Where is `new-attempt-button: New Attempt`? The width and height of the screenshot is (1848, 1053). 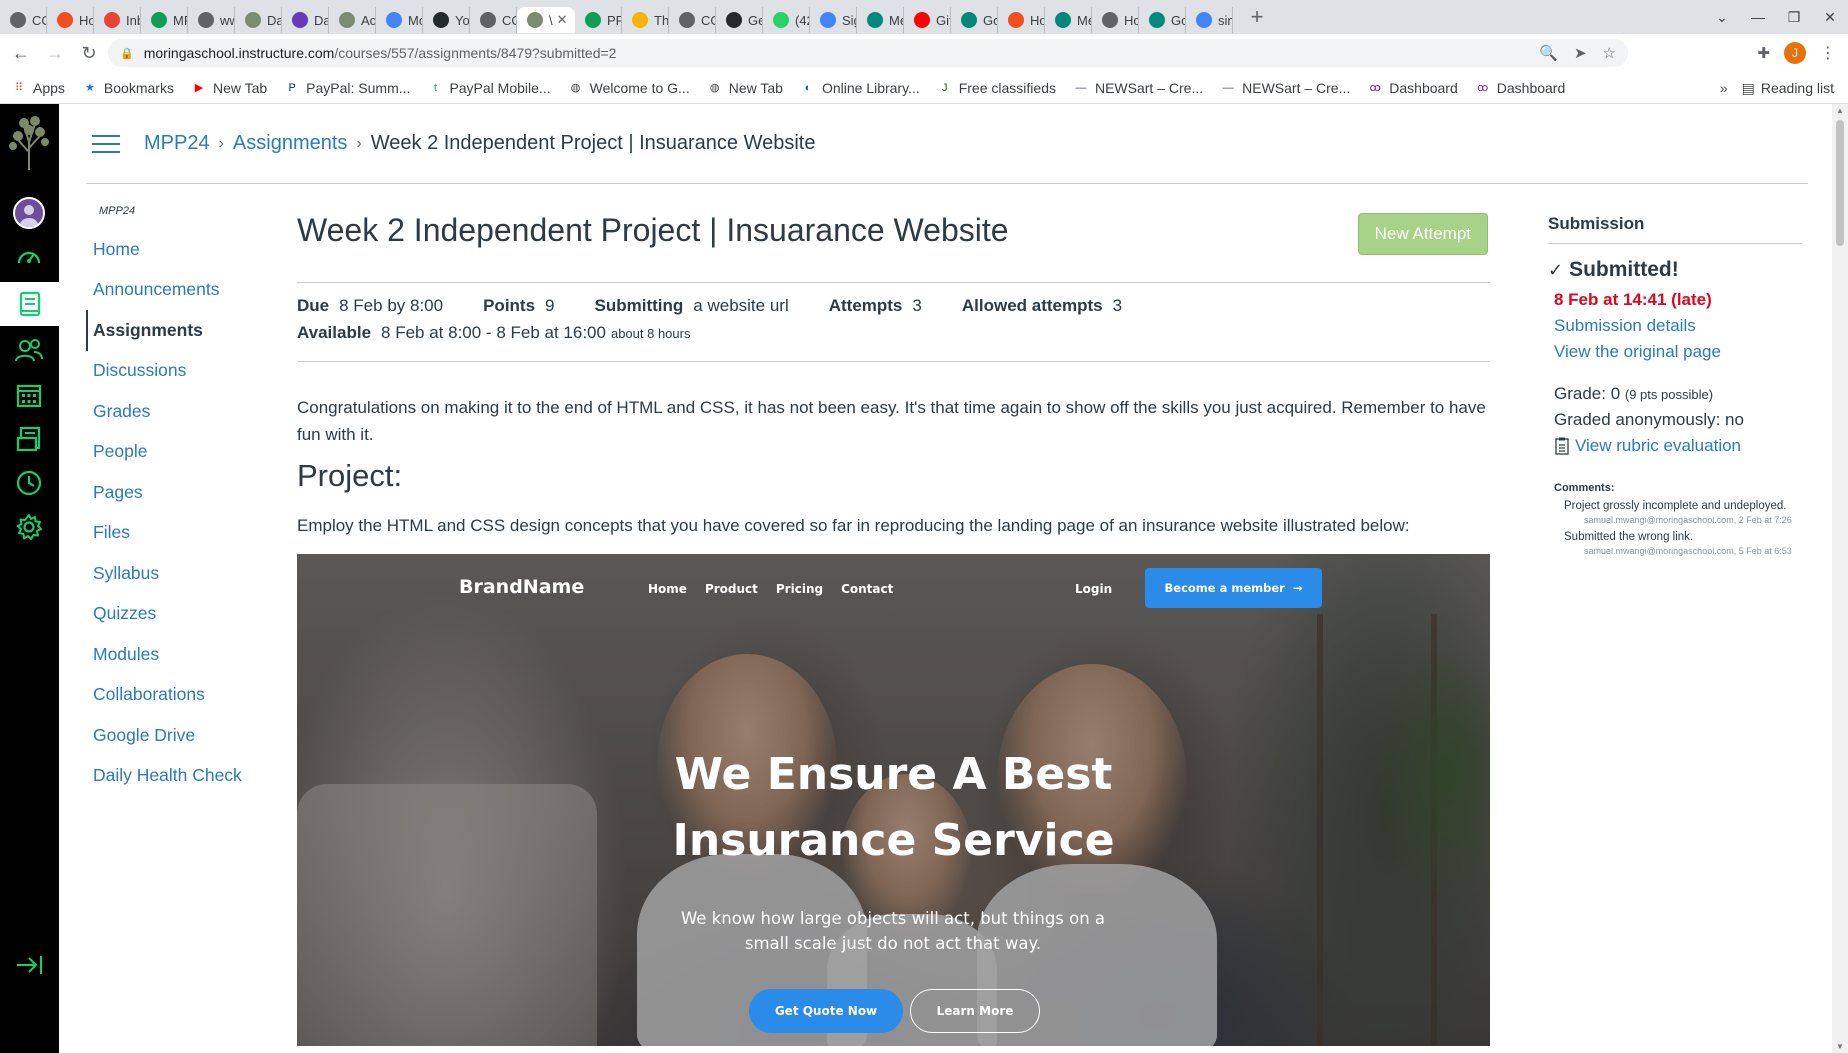
new-attempt-button: New Attempt is located at coordinates (1422, 234).